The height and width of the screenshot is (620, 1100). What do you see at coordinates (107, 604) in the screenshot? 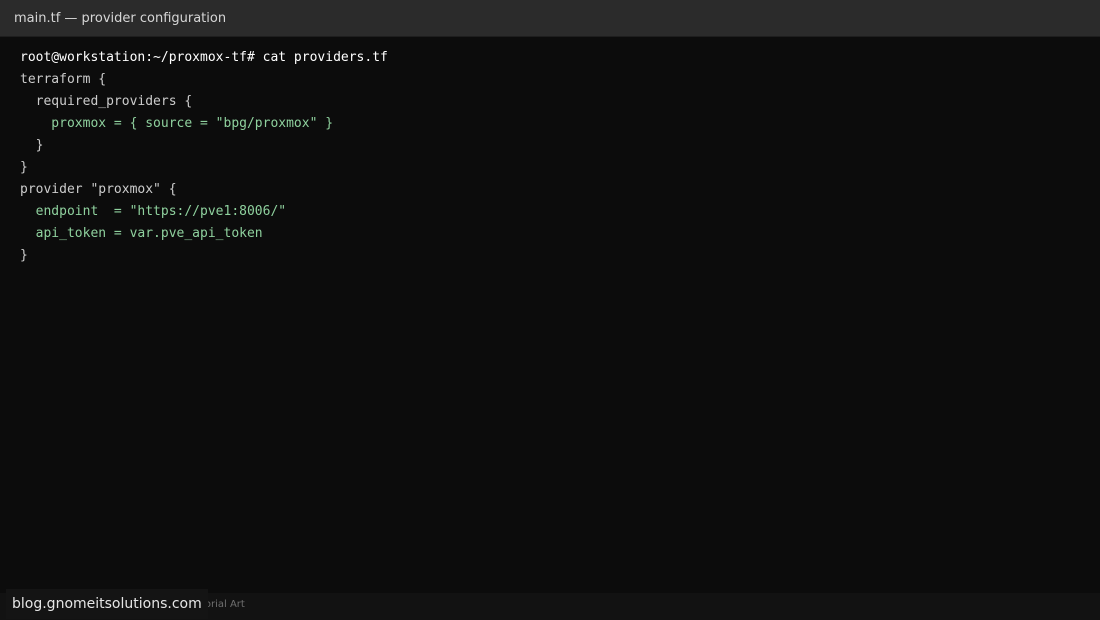
I see `watermark: blog.gnomeitsolutions.com` at bounding box center [107, 604].